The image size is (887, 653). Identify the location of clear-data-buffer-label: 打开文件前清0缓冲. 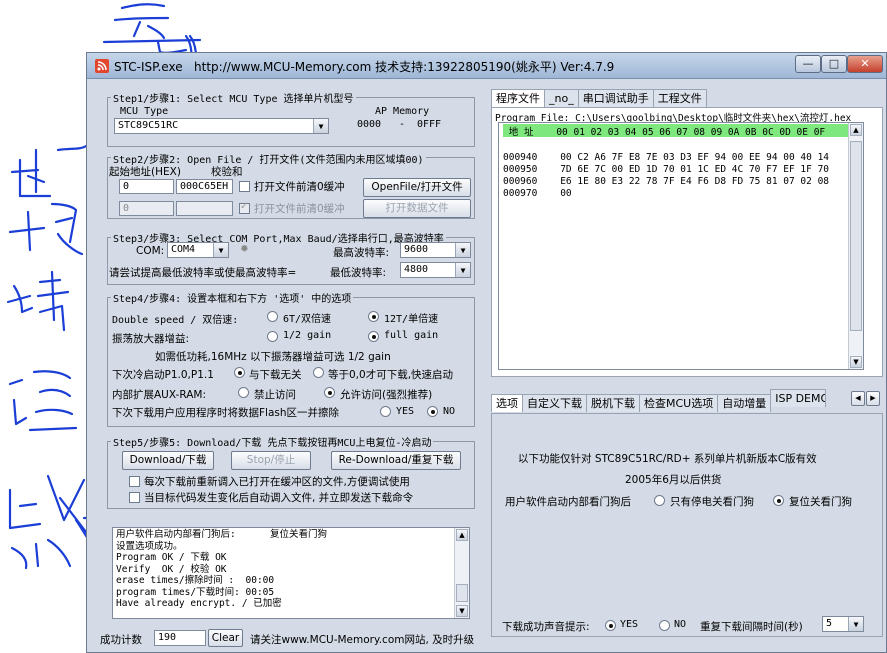
(299, 209).